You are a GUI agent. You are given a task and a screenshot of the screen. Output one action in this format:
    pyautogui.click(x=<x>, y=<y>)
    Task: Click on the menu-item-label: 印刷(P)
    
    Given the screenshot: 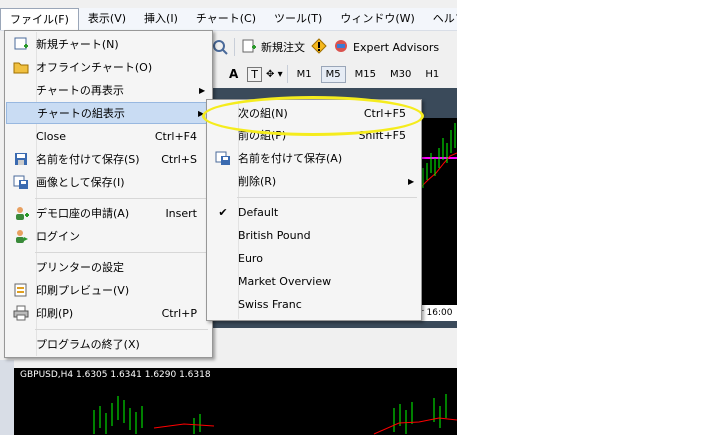 What is the action you would take?
    pyautogui.click(x=55, y=313)
    